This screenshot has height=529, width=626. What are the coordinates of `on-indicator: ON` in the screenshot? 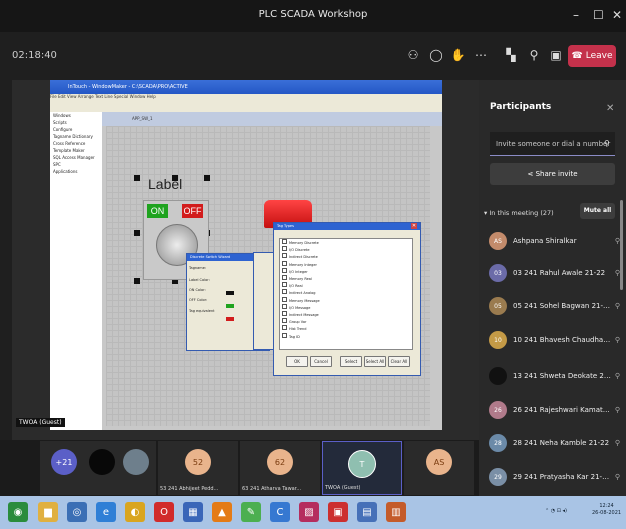 It's located at (157, 211).